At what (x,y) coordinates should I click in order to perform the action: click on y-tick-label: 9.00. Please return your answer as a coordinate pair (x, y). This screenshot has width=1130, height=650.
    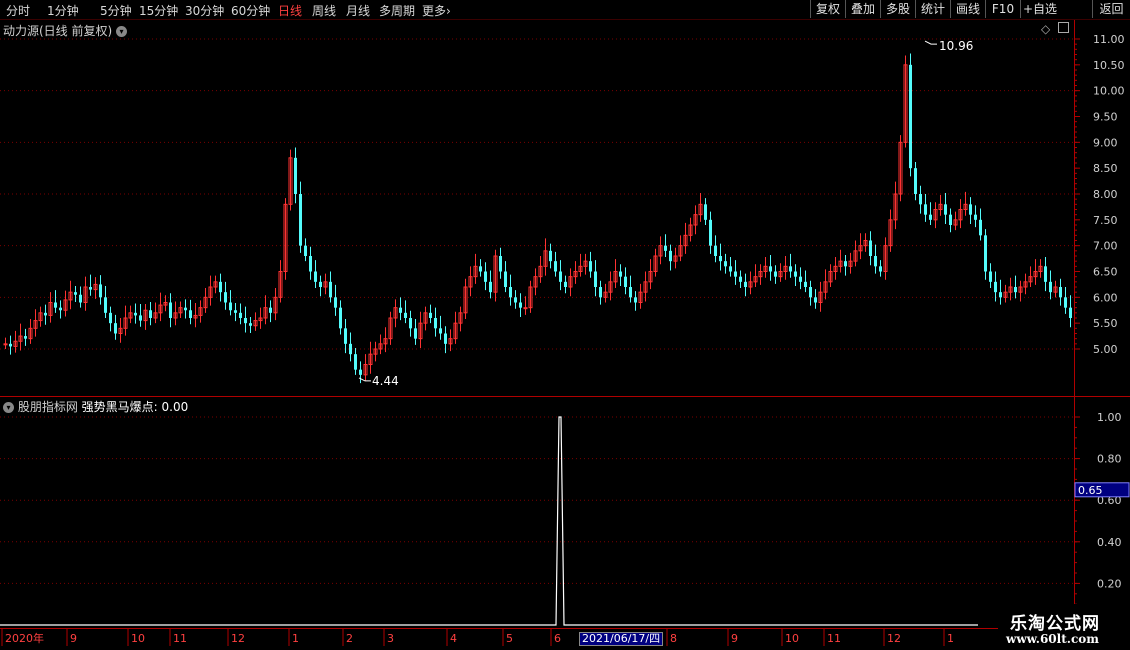
    Looking at the image, I should click on (1105, 142).